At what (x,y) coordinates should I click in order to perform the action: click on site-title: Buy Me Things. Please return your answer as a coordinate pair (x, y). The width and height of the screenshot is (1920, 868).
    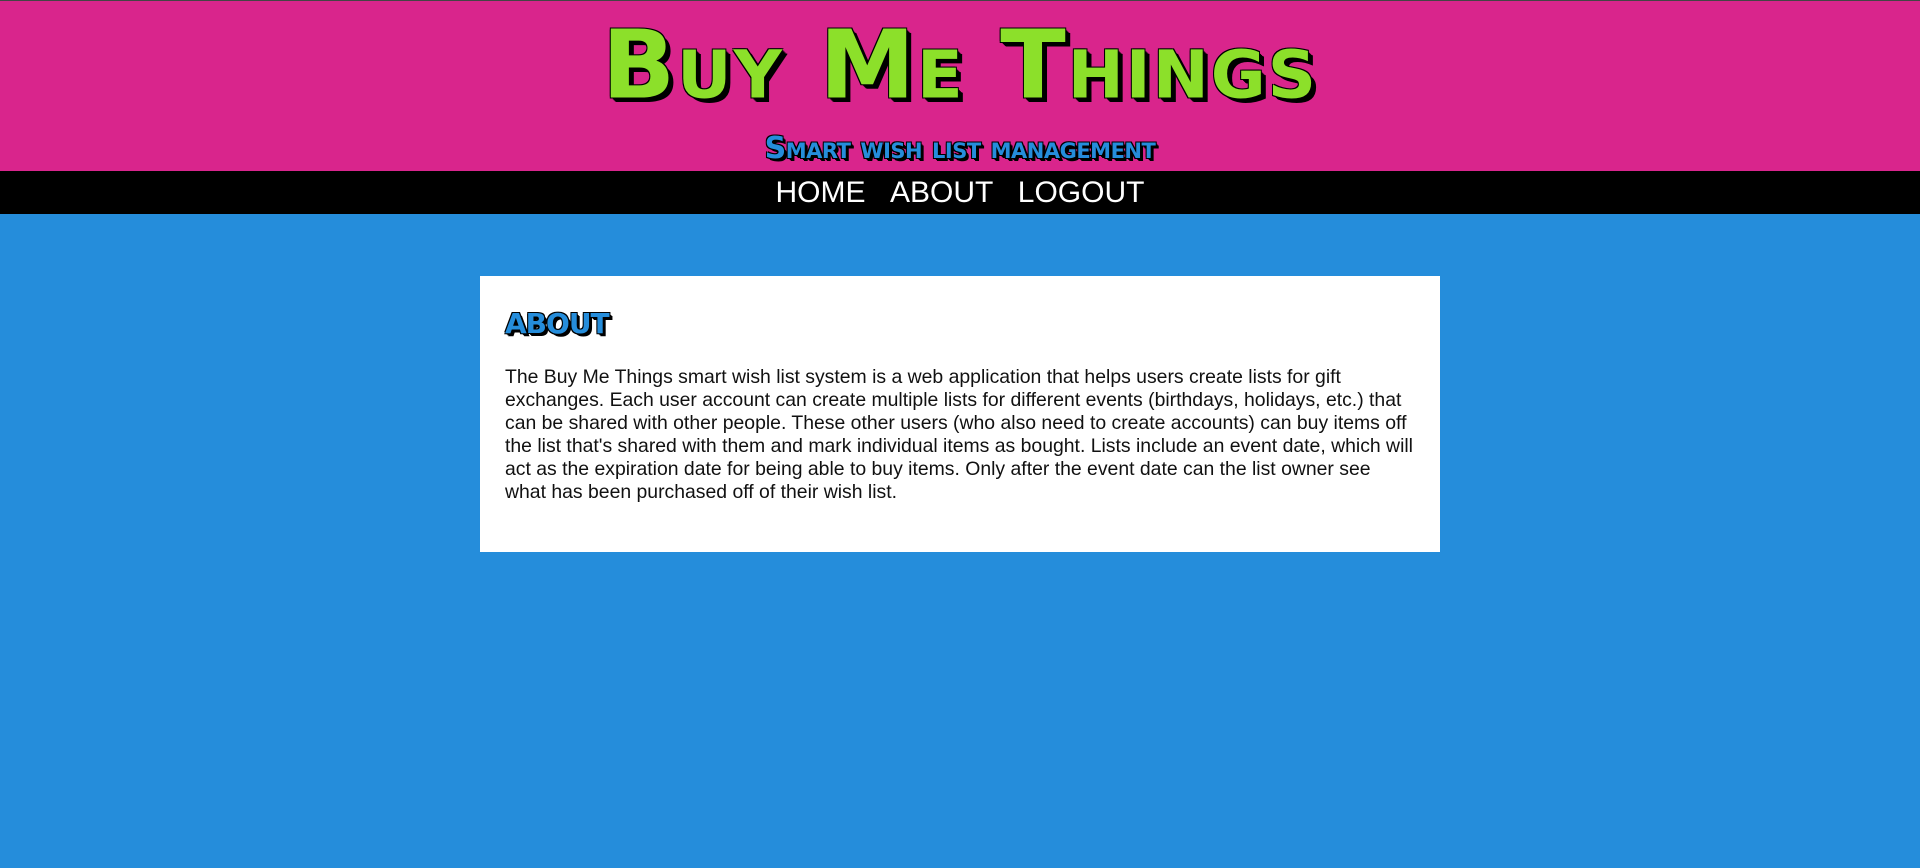
    Looking at the image, I should click on (960, 65).